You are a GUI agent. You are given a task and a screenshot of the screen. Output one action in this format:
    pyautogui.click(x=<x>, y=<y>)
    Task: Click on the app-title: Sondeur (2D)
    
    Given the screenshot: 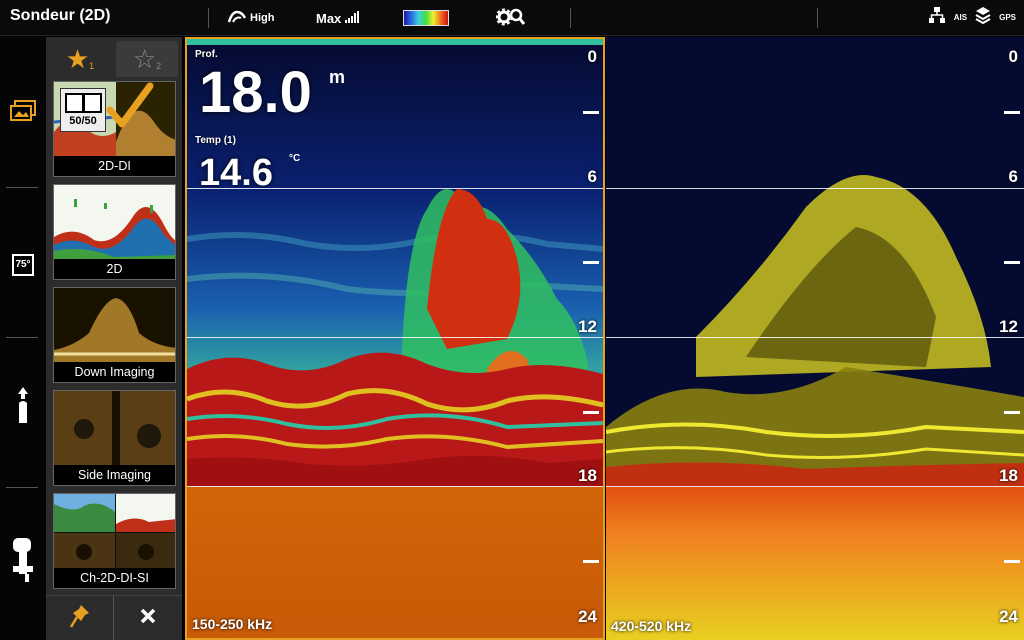 What is the action you would take?
    pyautogui.click(x=60, y=15)
    